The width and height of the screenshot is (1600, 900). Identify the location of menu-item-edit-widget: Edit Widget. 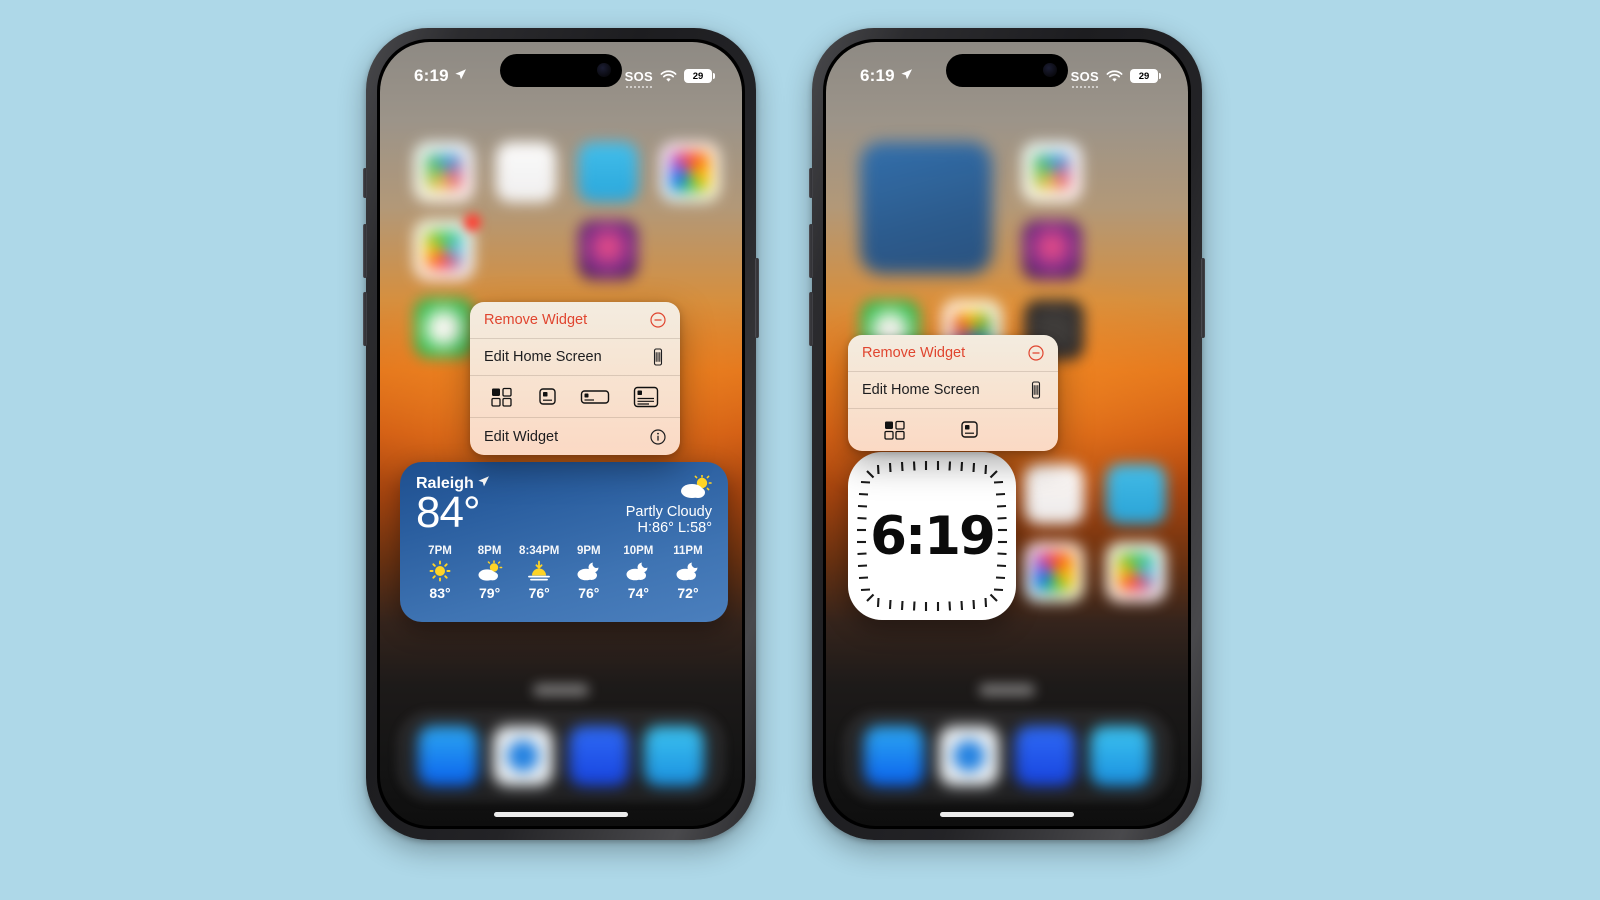
(575, 436).